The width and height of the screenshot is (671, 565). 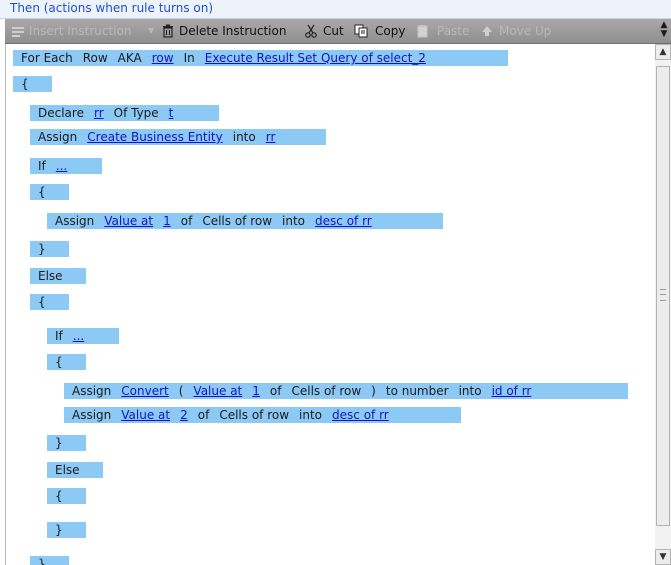 I want to click on copy-label: Copy, so click(x=390, y=31).